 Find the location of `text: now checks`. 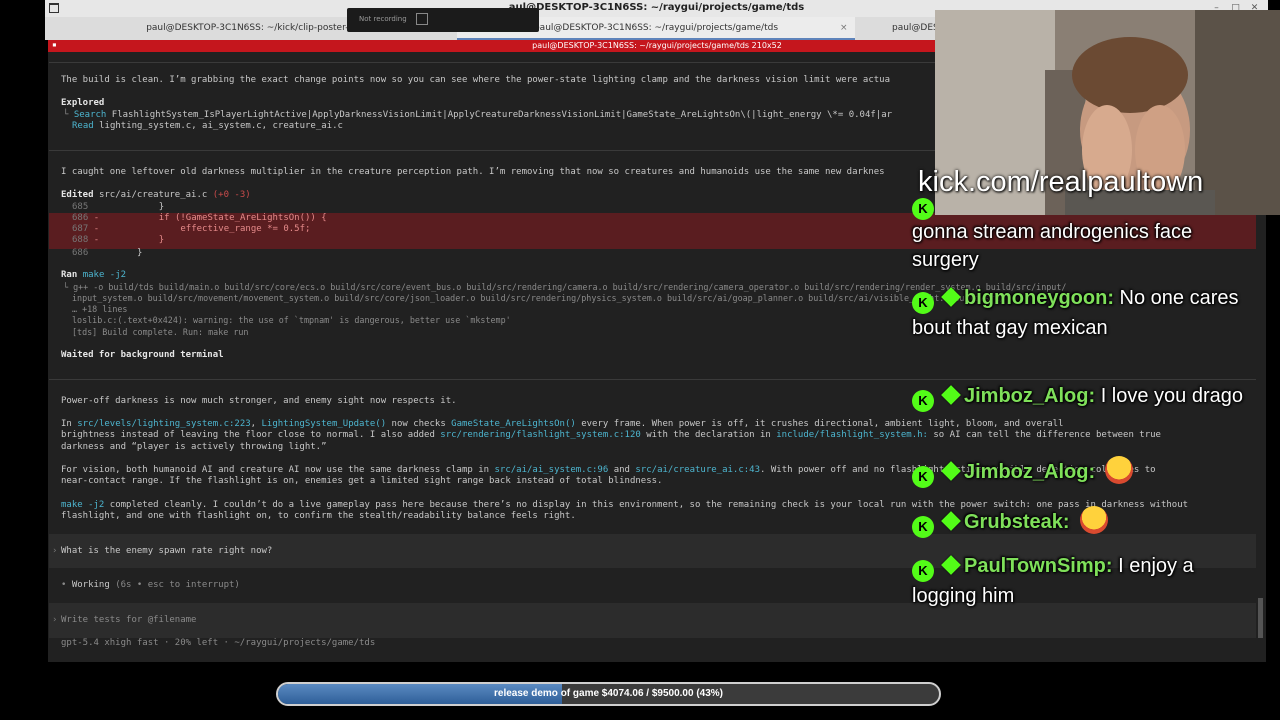

text: now checks is located at coordinates (418, 424).